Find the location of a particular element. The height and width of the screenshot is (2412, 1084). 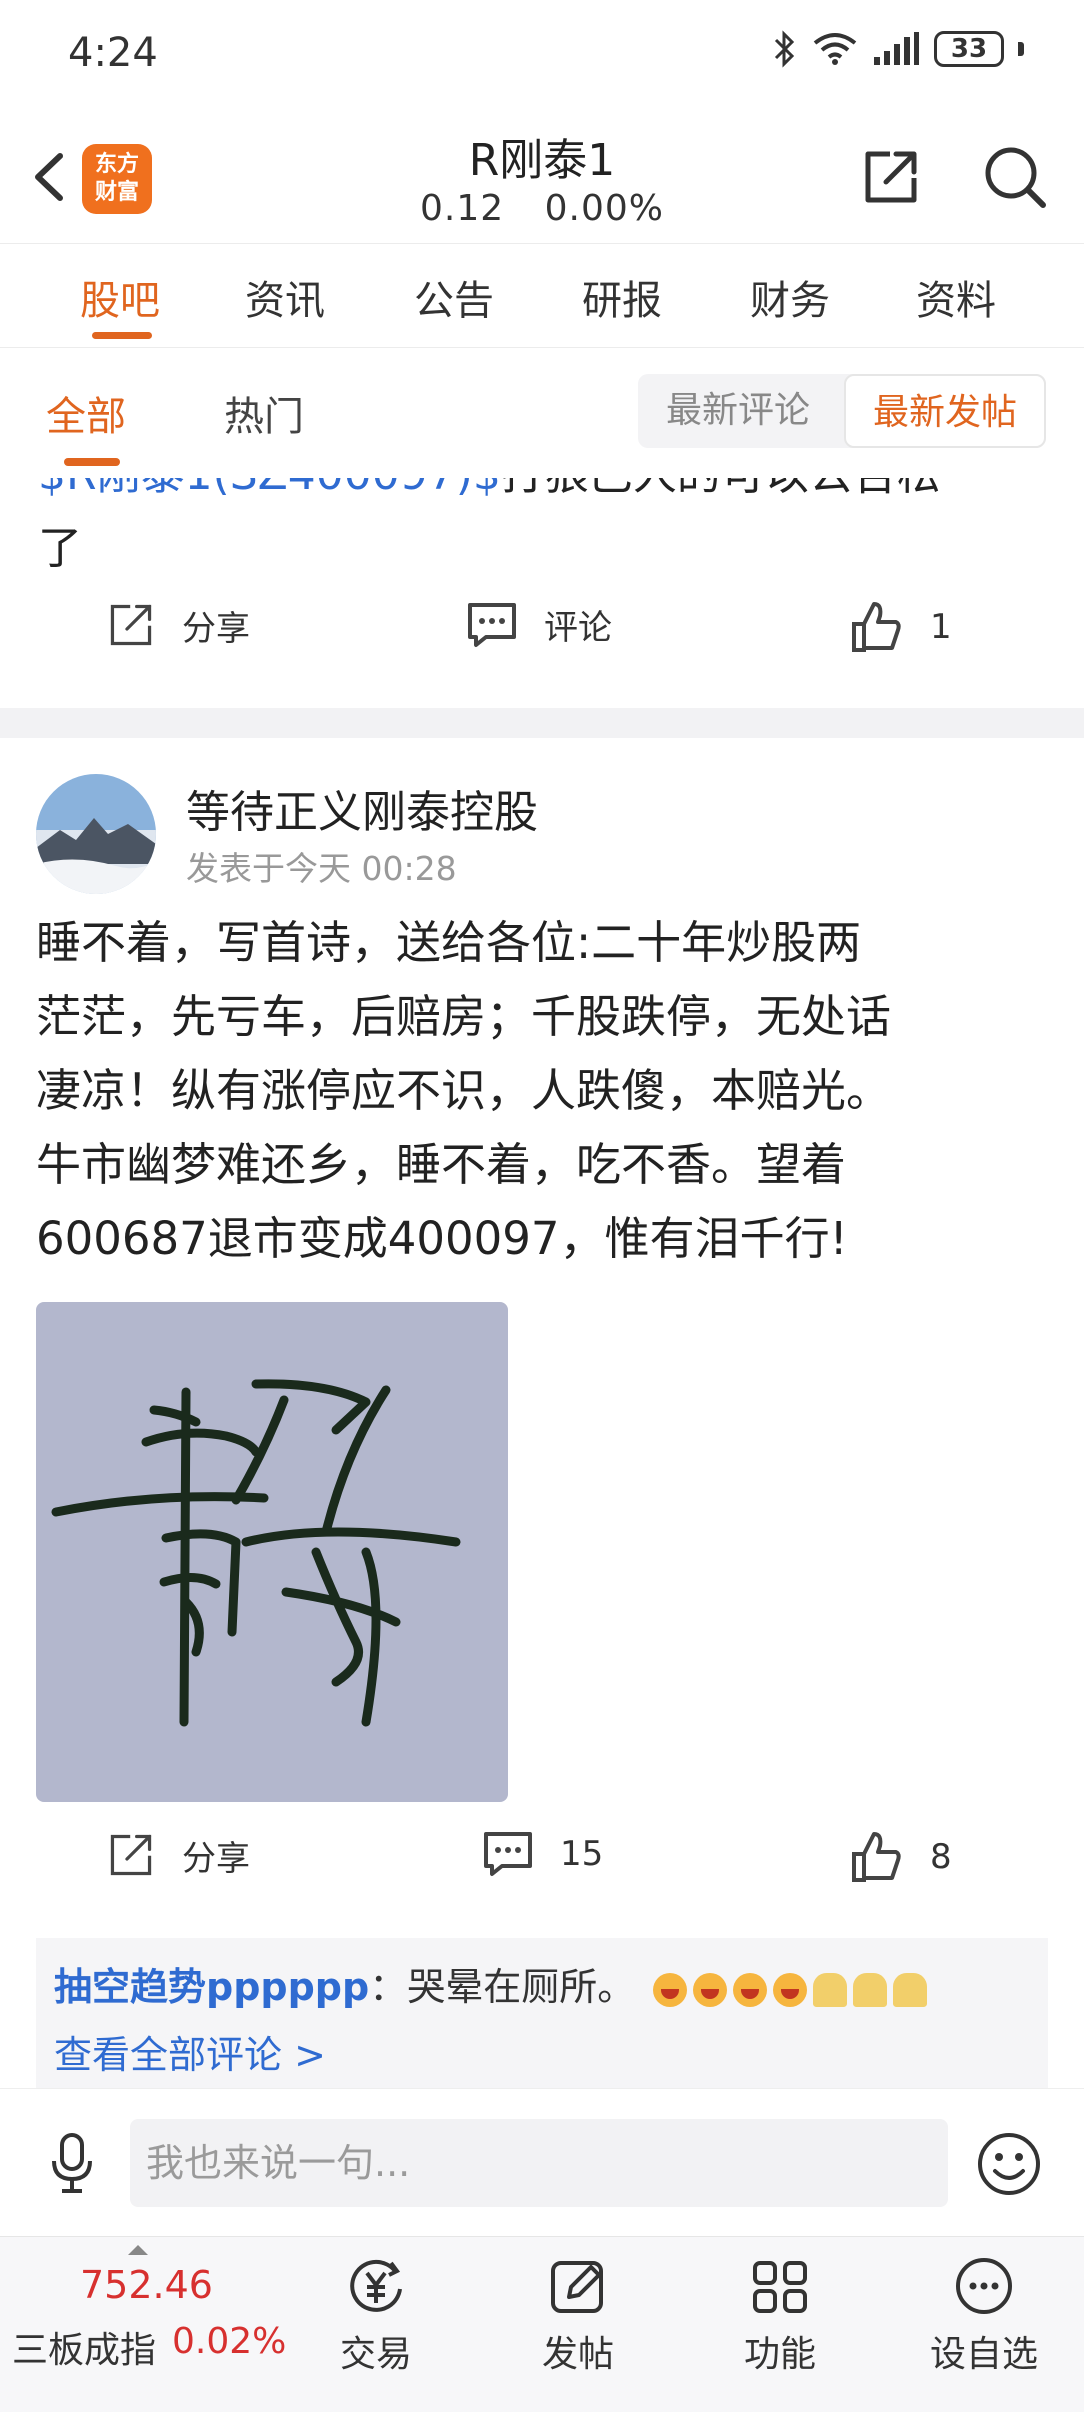

previous-post-text: $R刚泰1(SZ400097)$打狼巴人的可以公告松 了 is located at coordinates (543, 532).